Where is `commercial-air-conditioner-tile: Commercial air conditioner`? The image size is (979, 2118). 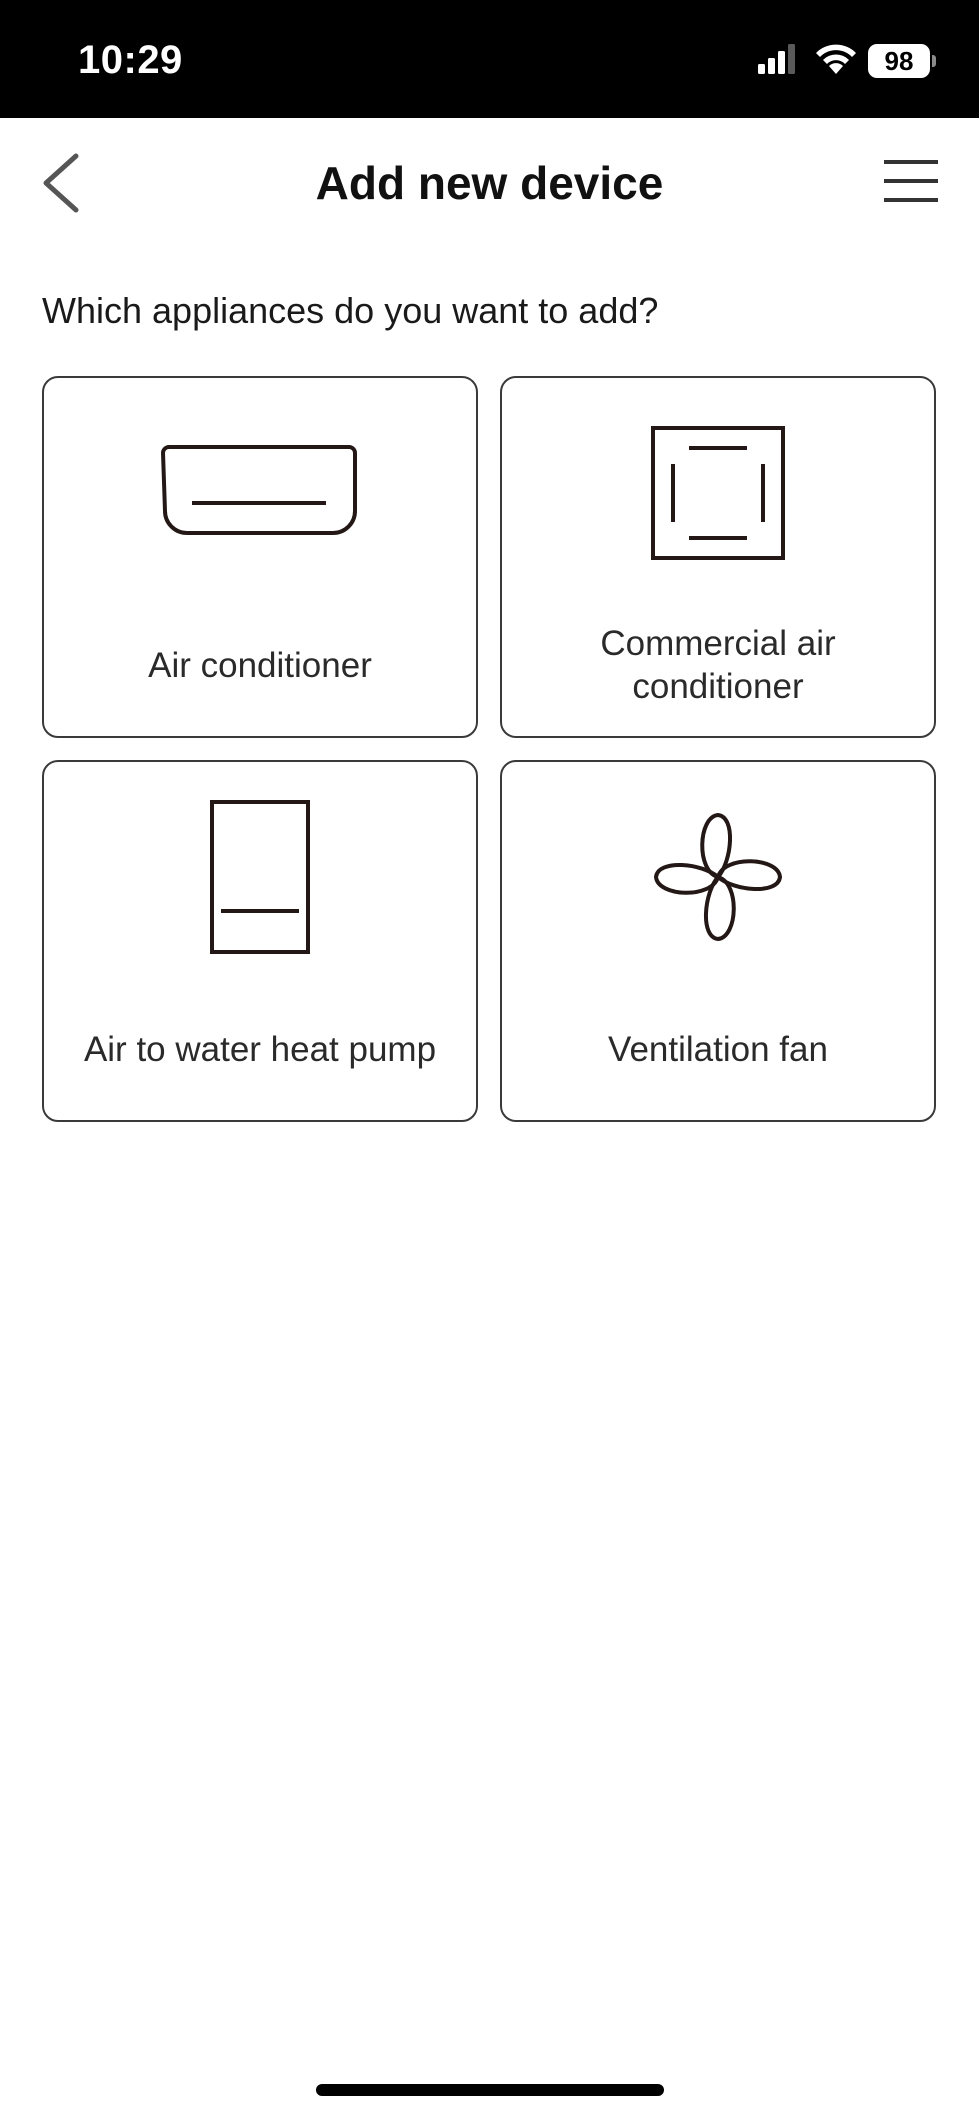 commercial-air-conditioner-tile: Commercial air conditioner is located at coordinates (718, 557).